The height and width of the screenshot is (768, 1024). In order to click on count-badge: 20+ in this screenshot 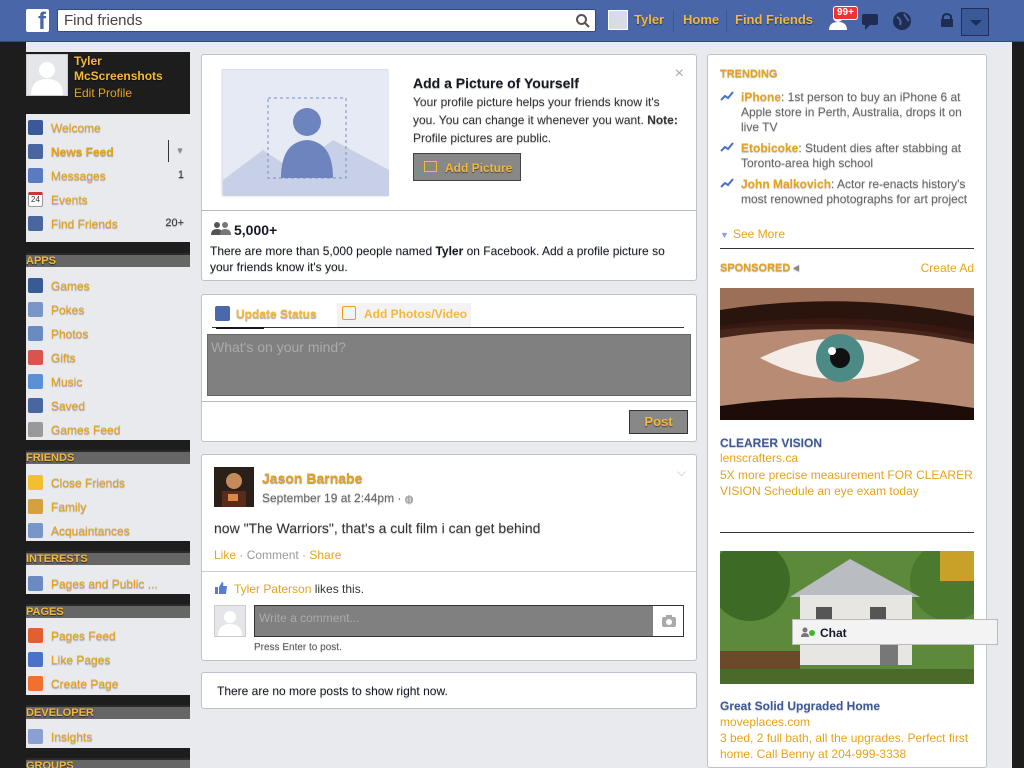, I will do `click(174, 223)`.